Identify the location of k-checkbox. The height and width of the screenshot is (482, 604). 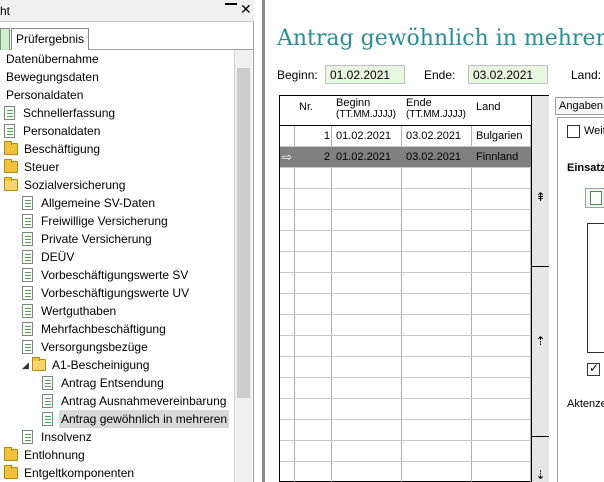
(593, 368).